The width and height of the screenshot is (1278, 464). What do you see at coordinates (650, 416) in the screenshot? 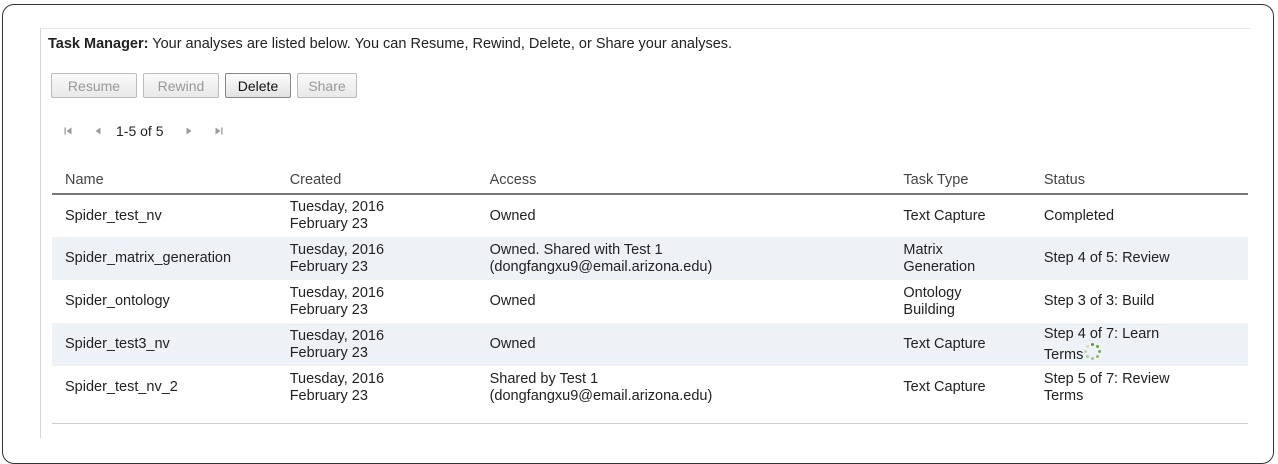
I see `table-footer-spacer` at bounding box center [650, 416].